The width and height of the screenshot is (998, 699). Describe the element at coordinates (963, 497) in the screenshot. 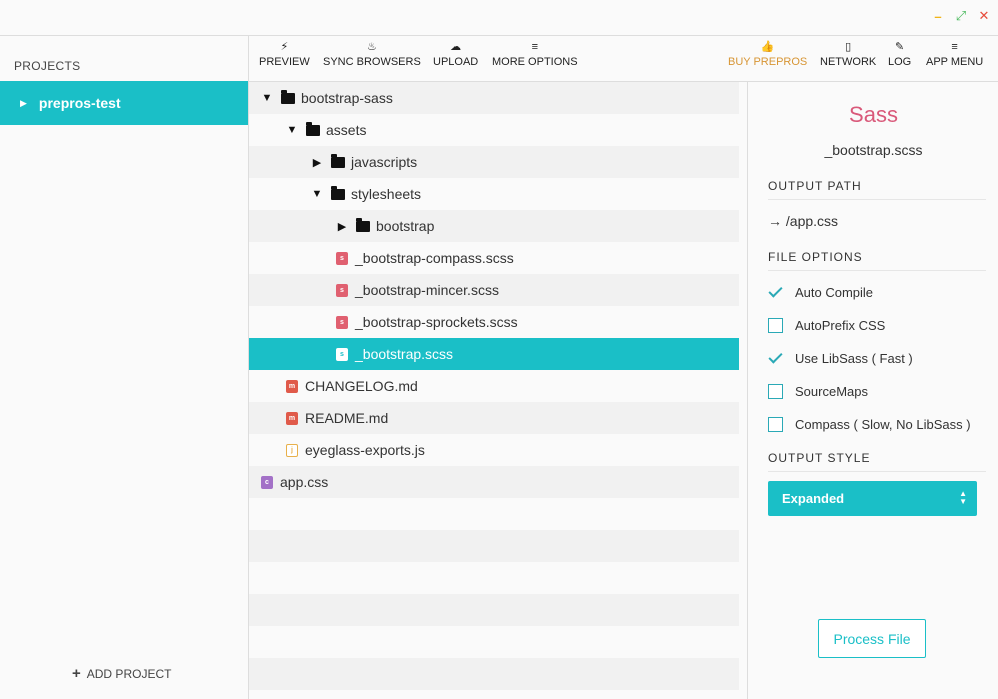

I see `select-arrows-icon: ▲ ▼` at that location.